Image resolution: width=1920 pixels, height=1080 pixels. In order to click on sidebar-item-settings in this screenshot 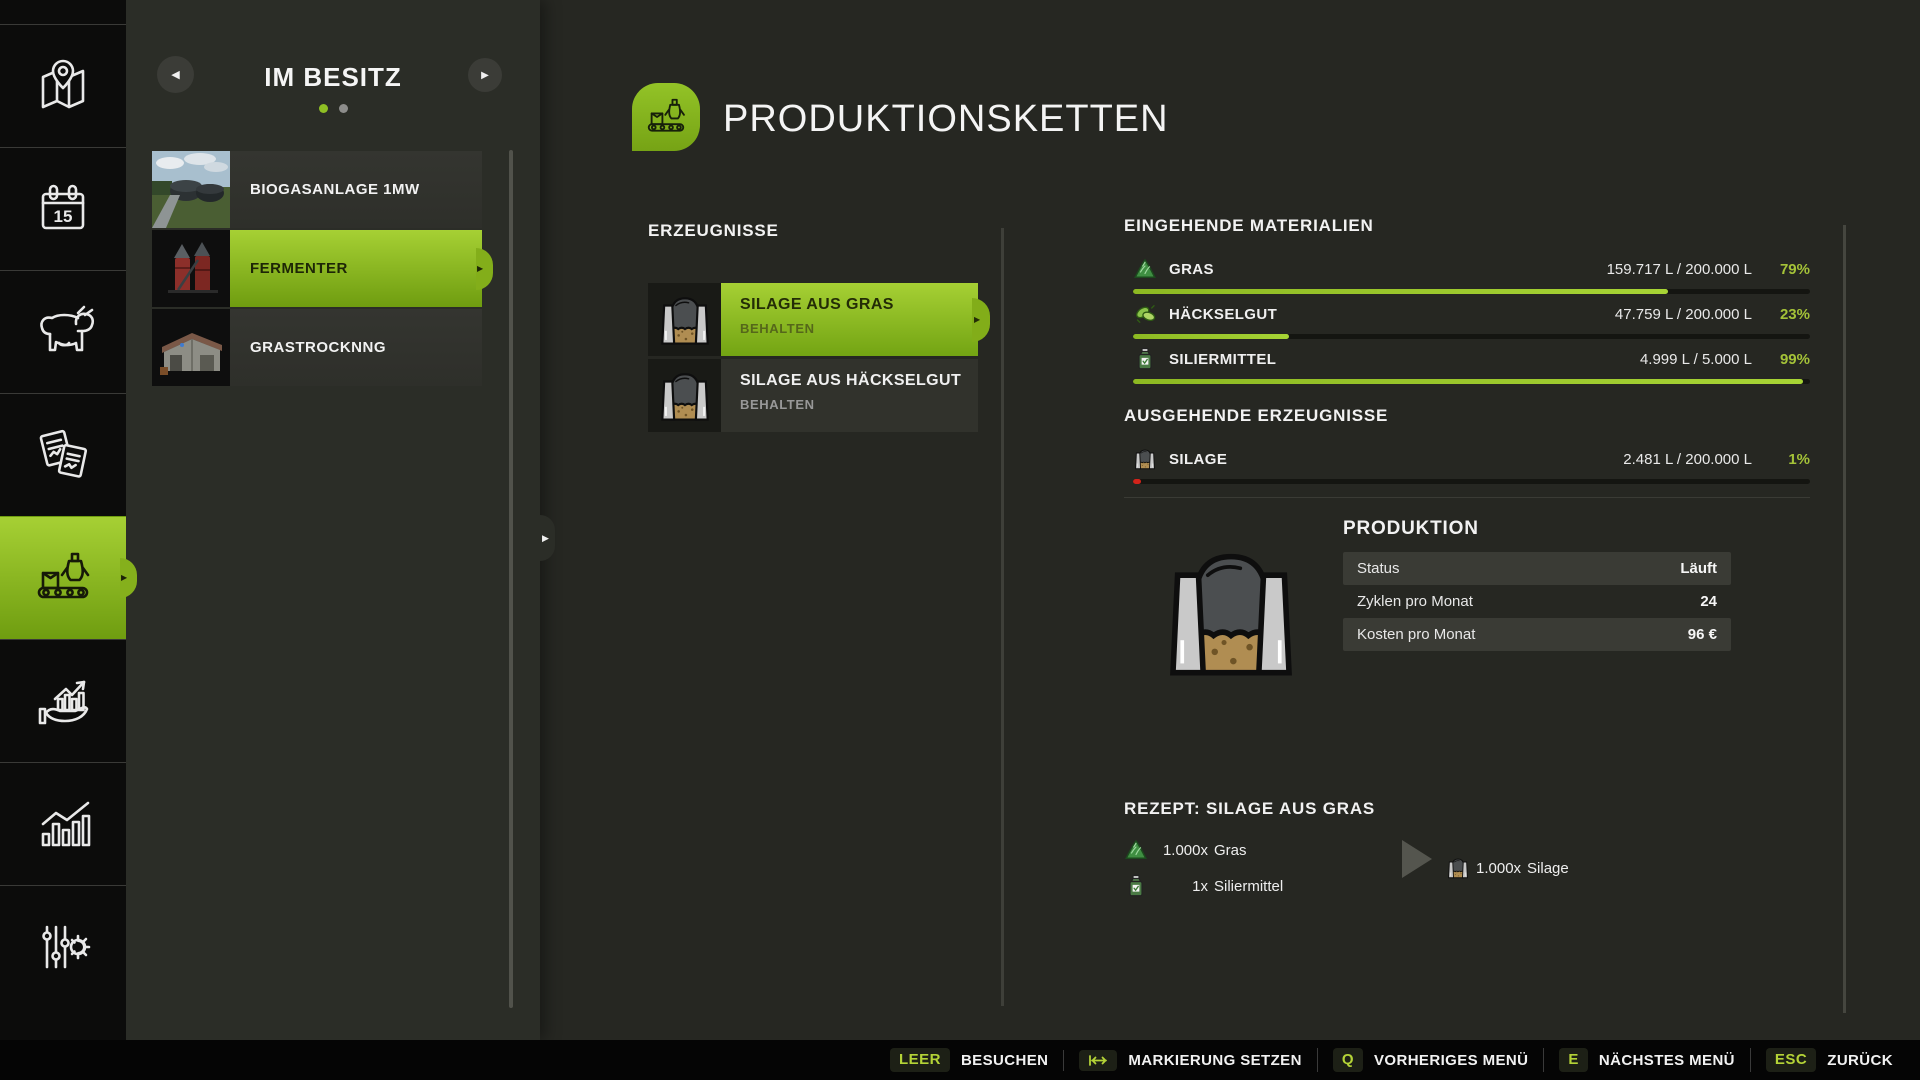, I will do `click(63, 946)`.